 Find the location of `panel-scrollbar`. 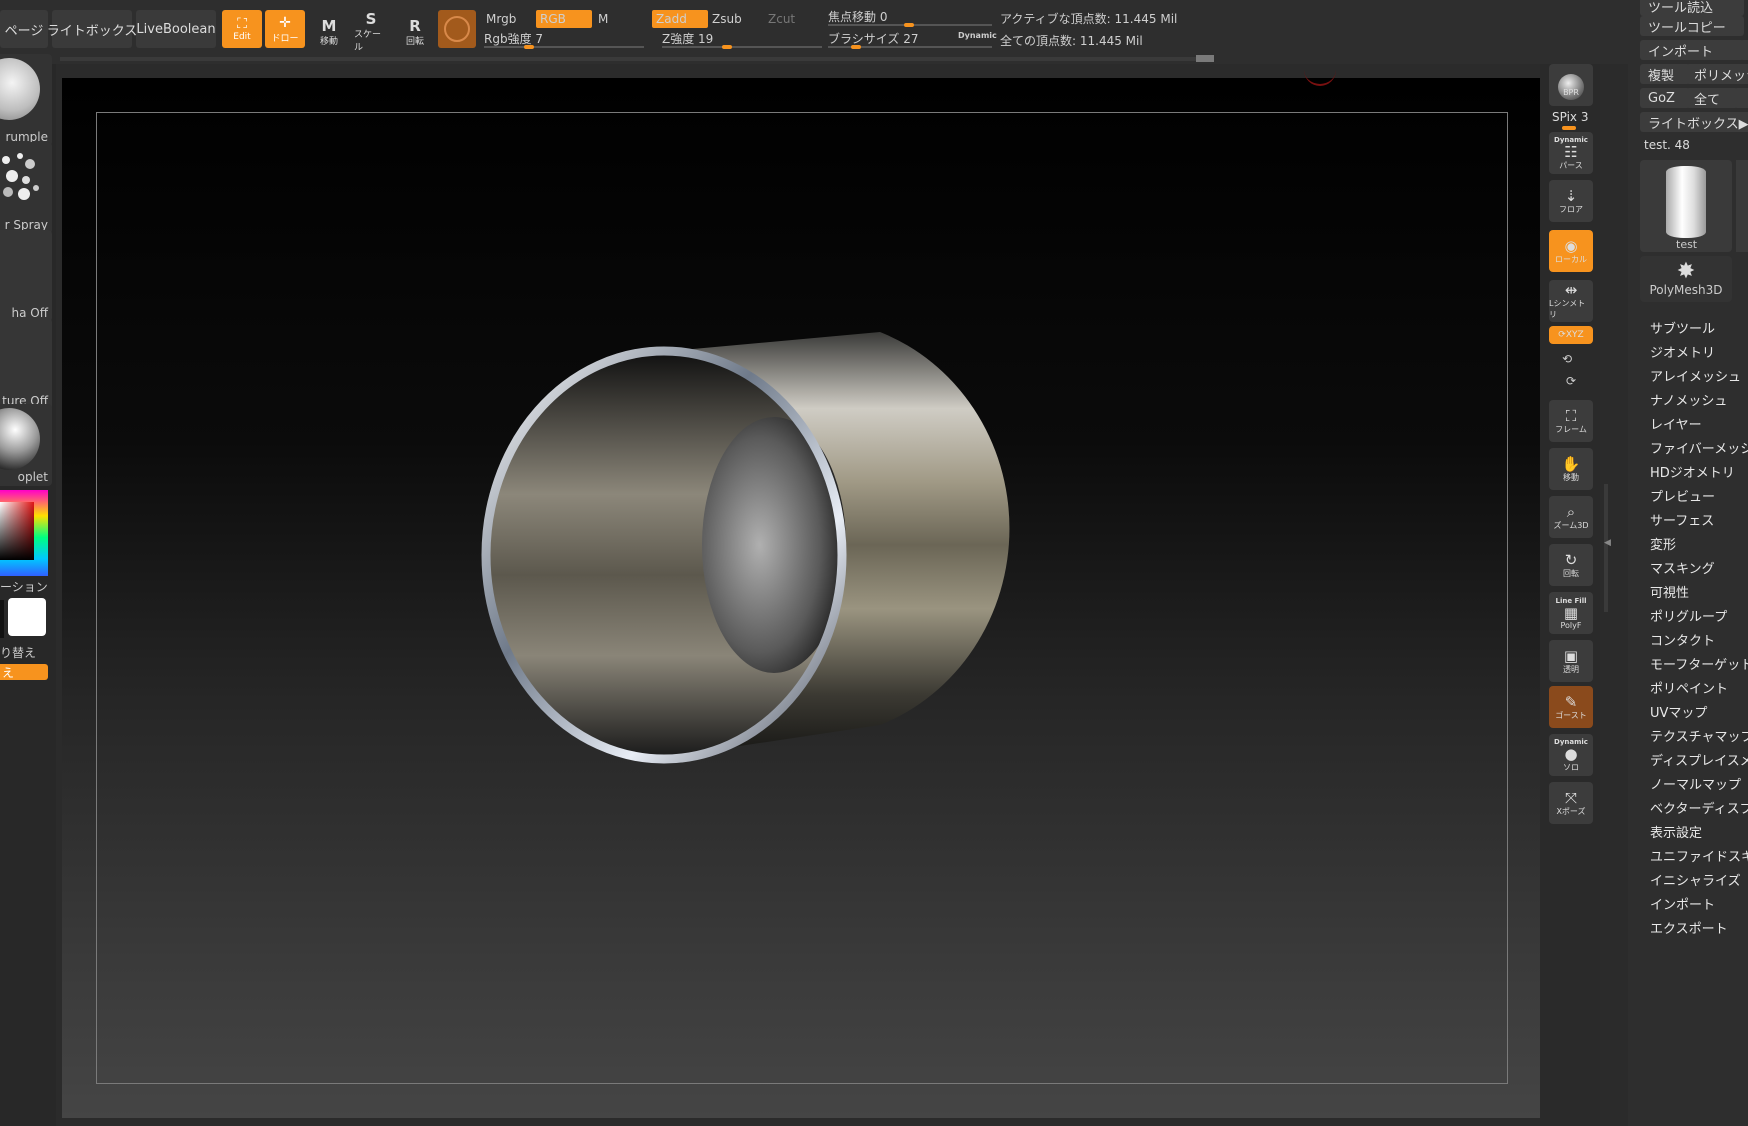

panel-scrollbar is located at coordinates (1606, 548).